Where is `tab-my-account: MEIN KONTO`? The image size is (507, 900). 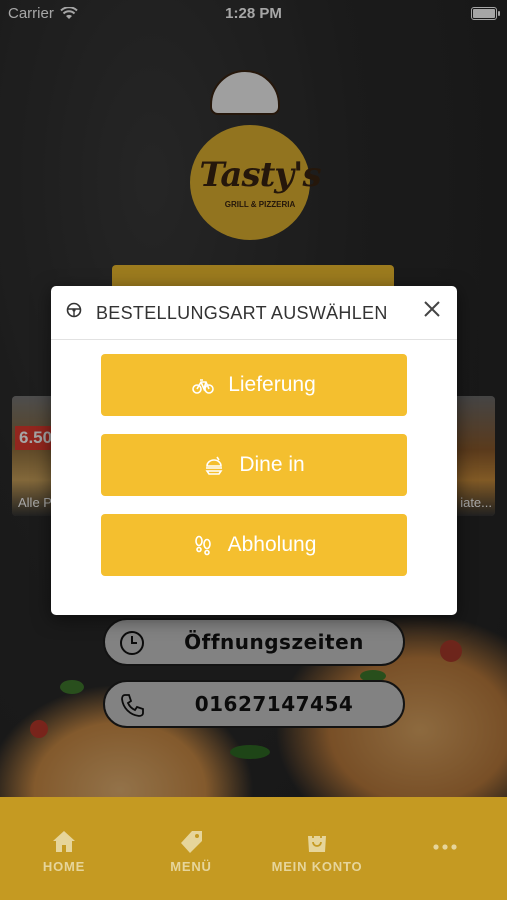
tab-my-account: MEIN KONTO is located at coordinates (317, 848).